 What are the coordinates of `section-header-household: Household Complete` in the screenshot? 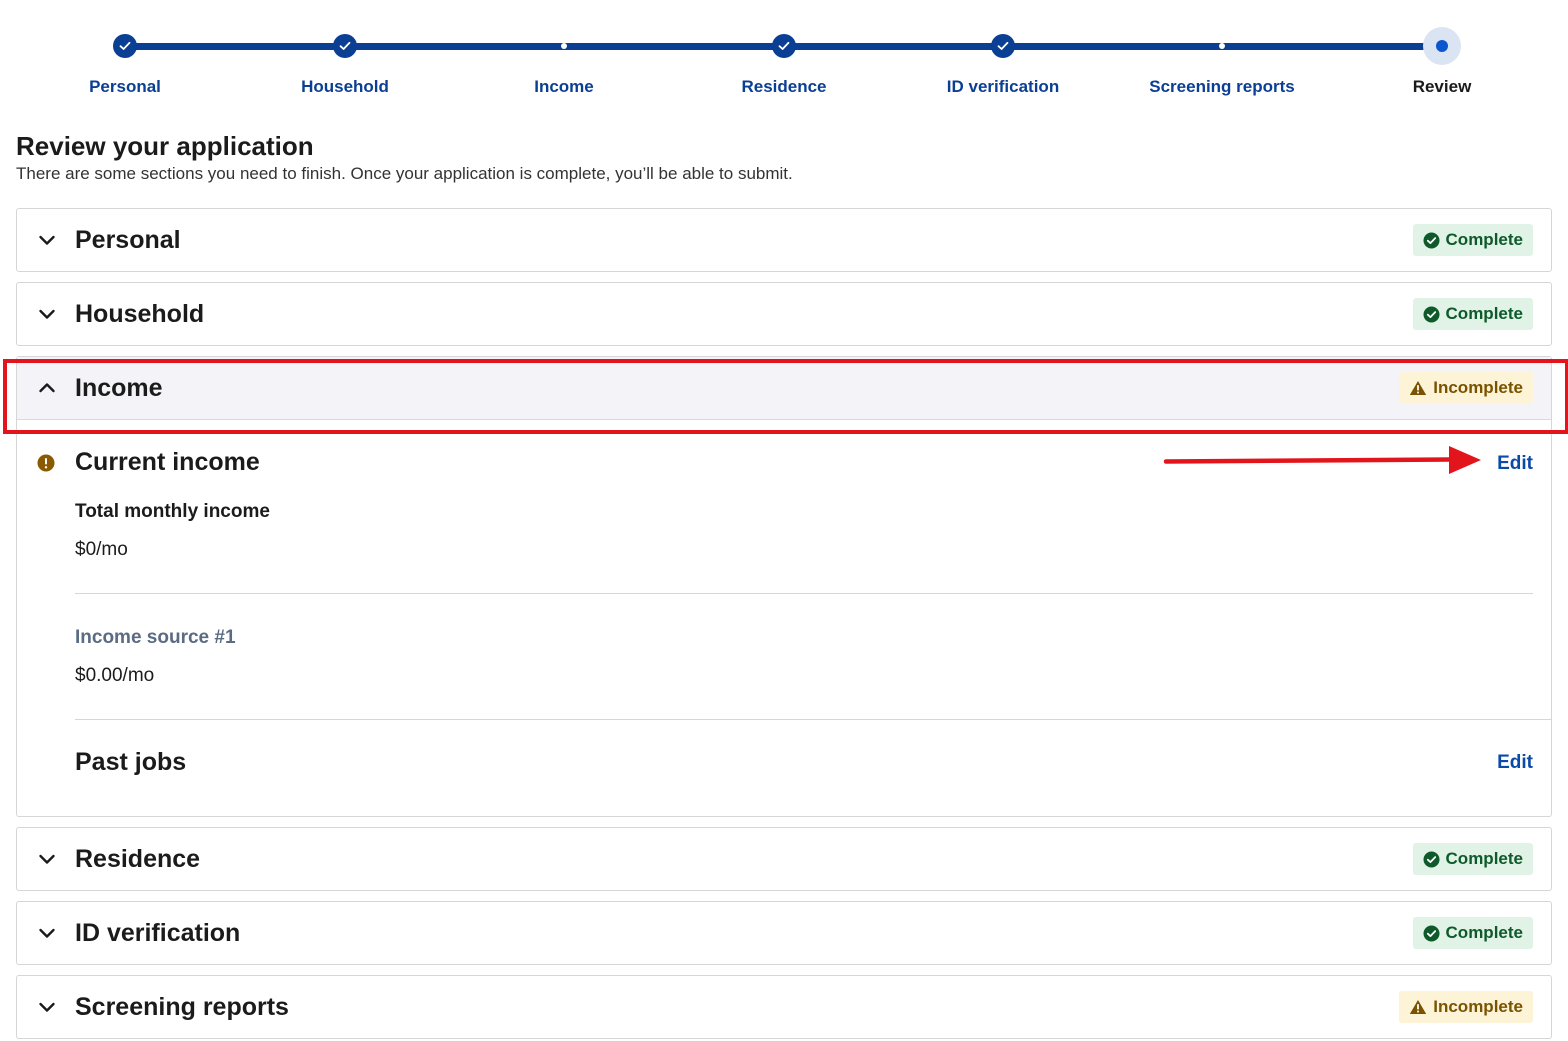 It's located at (784, 314).